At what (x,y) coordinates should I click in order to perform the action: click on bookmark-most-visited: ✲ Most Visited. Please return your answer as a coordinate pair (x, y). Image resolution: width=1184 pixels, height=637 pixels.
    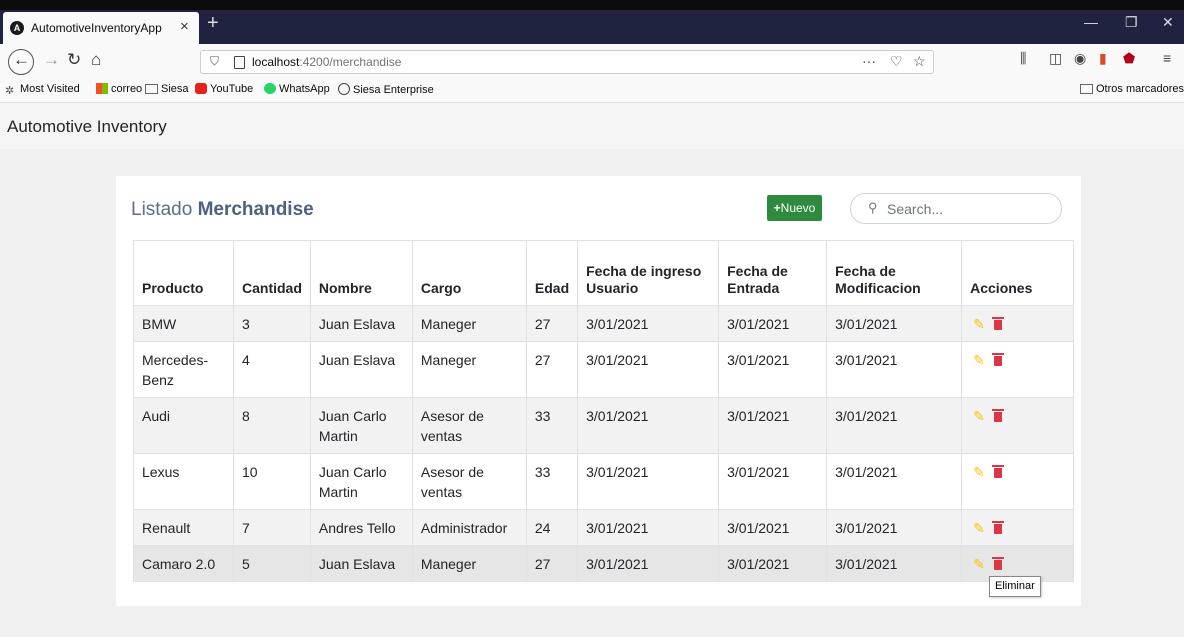
    Looking at the image, I should click on (42, 90).